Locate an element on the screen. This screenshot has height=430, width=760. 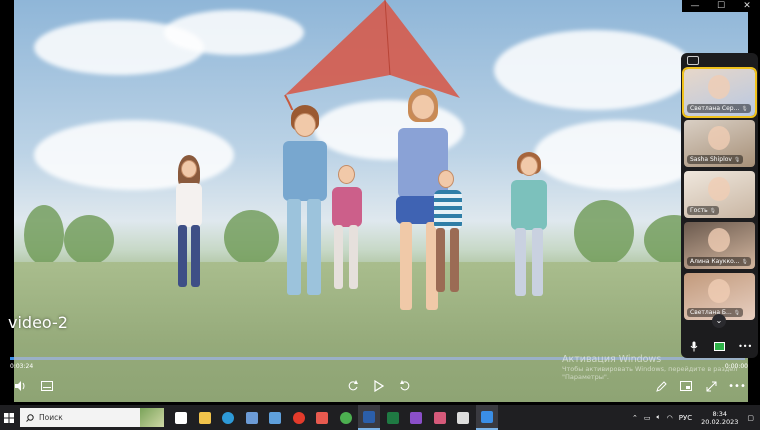
speaker-icon: 🔈︎ is located at coordinates (658, 417).